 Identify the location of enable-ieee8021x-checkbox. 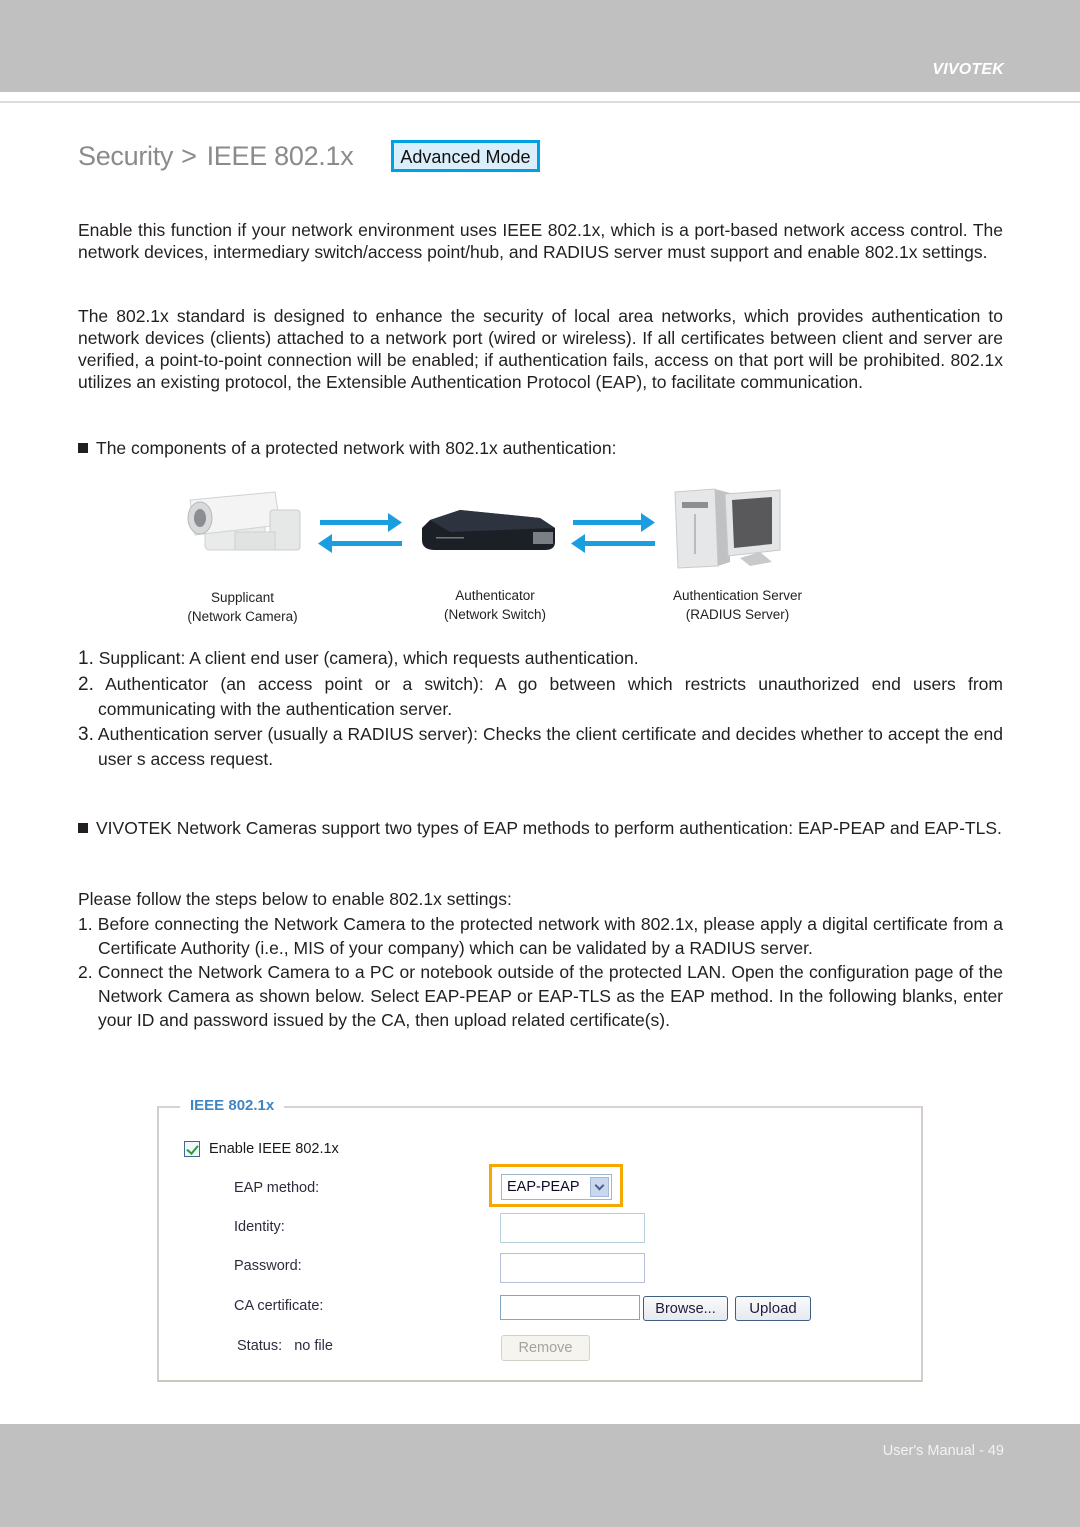
(192, 1149).